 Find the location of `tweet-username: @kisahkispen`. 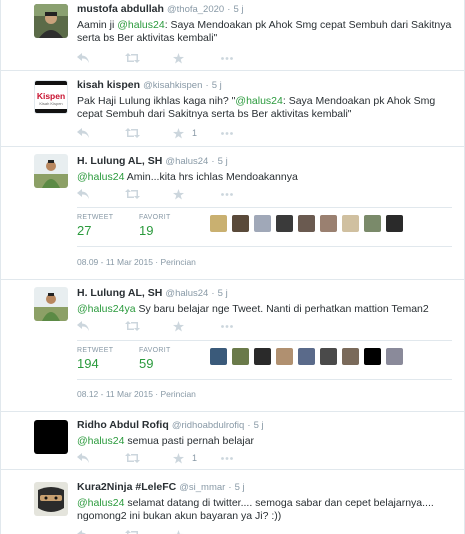

tweet-username: @kisahkispen is located at coordinates (172, 85).